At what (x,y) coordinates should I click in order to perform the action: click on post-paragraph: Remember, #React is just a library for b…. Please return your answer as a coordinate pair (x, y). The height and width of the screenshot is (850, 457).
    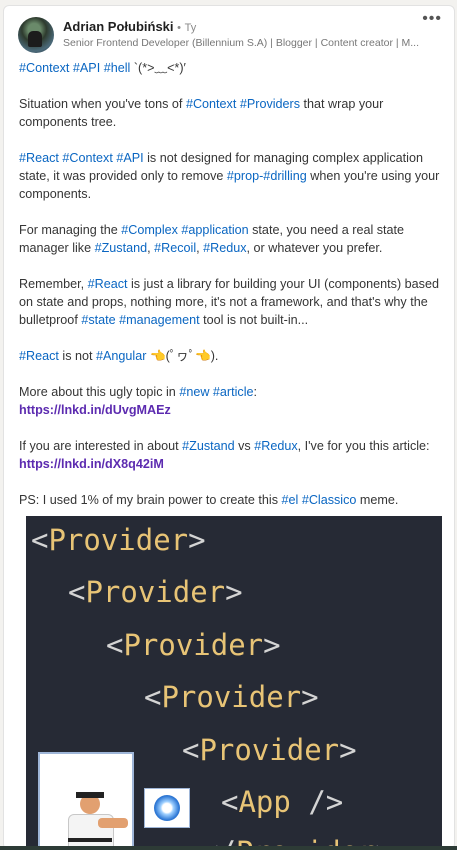
    Looking at the image, I should click on (231, 302).